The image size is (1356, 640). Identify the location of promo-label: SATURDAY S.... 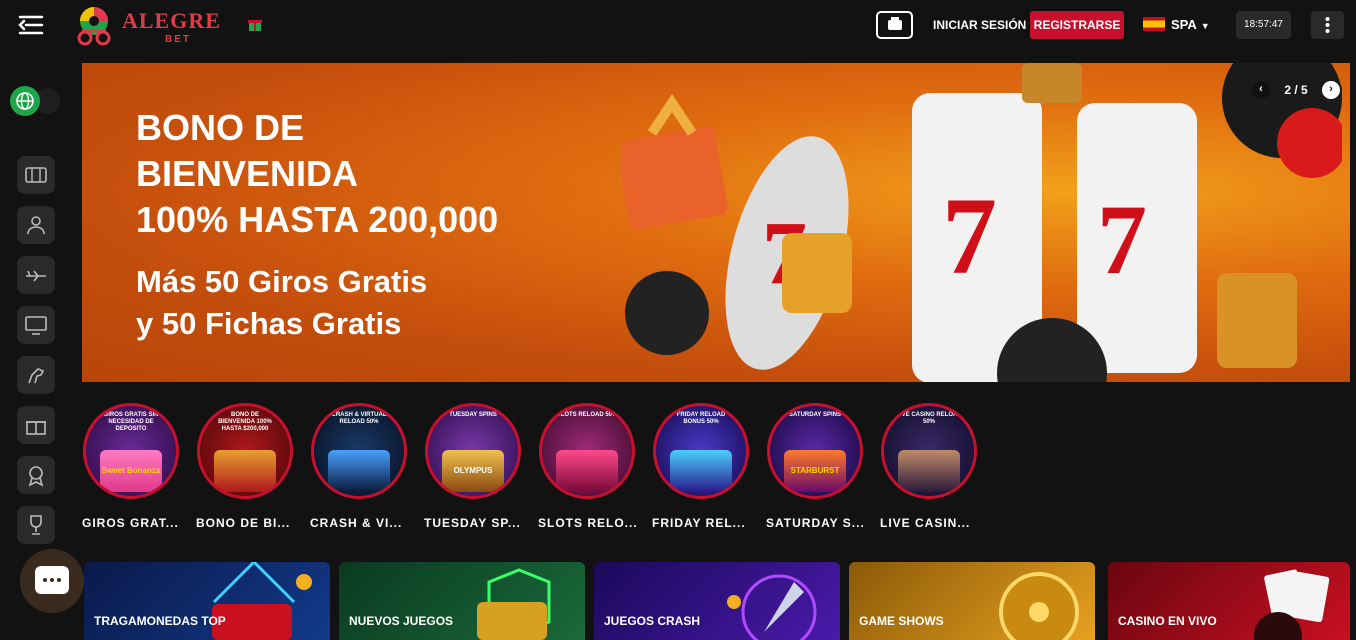
(815, 523).